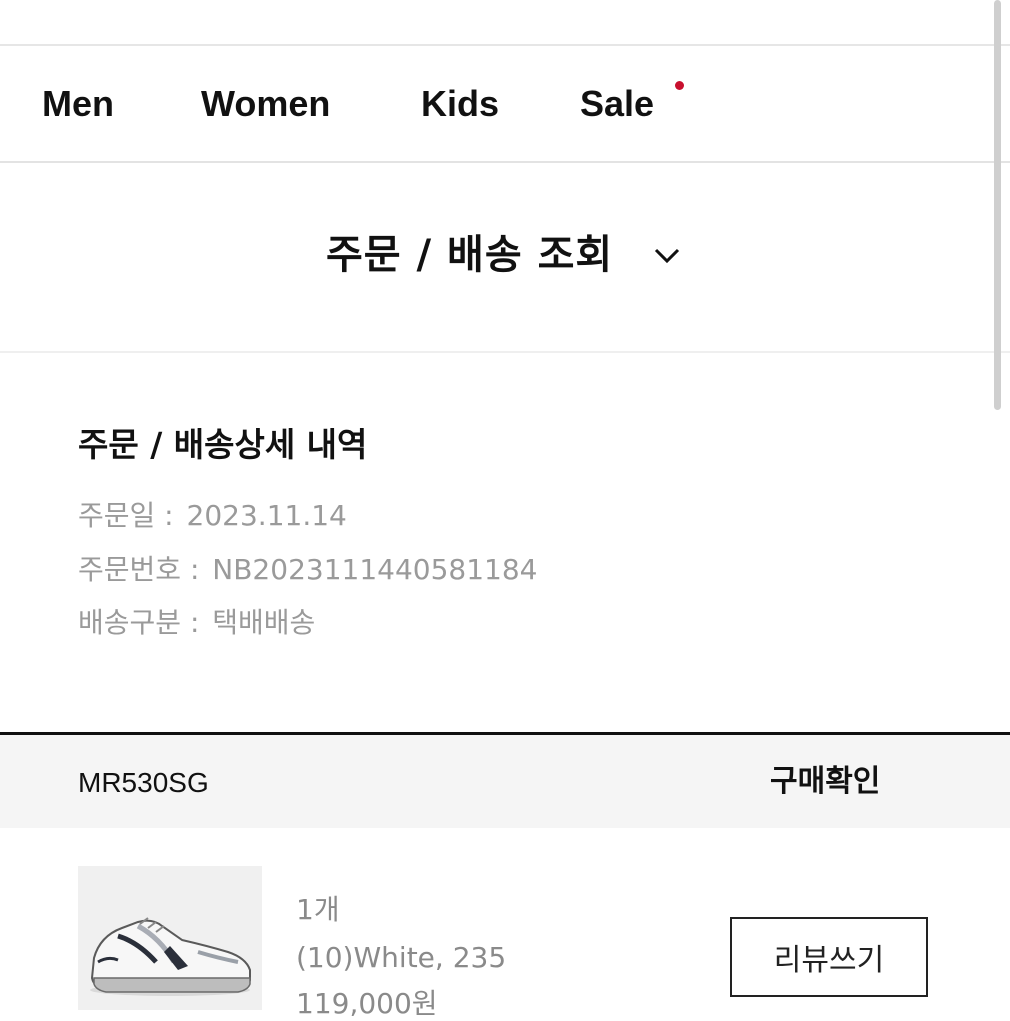 This screenshot has width=1010, height=1021. Describe the element at coordinates (318, 909) in the screenshot. I see `product-quantity: 1개` at that location.